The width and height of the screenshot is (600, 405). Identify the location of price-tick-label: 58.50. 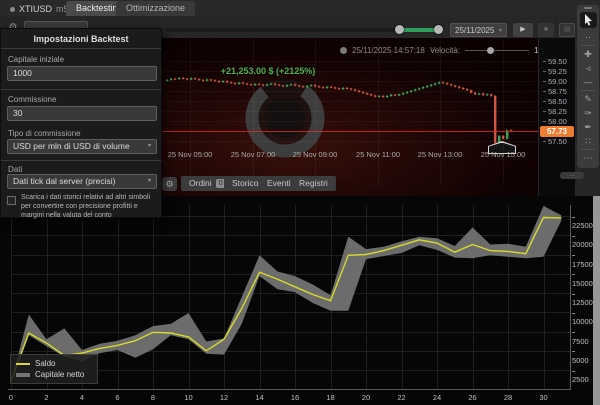
(555, 101).